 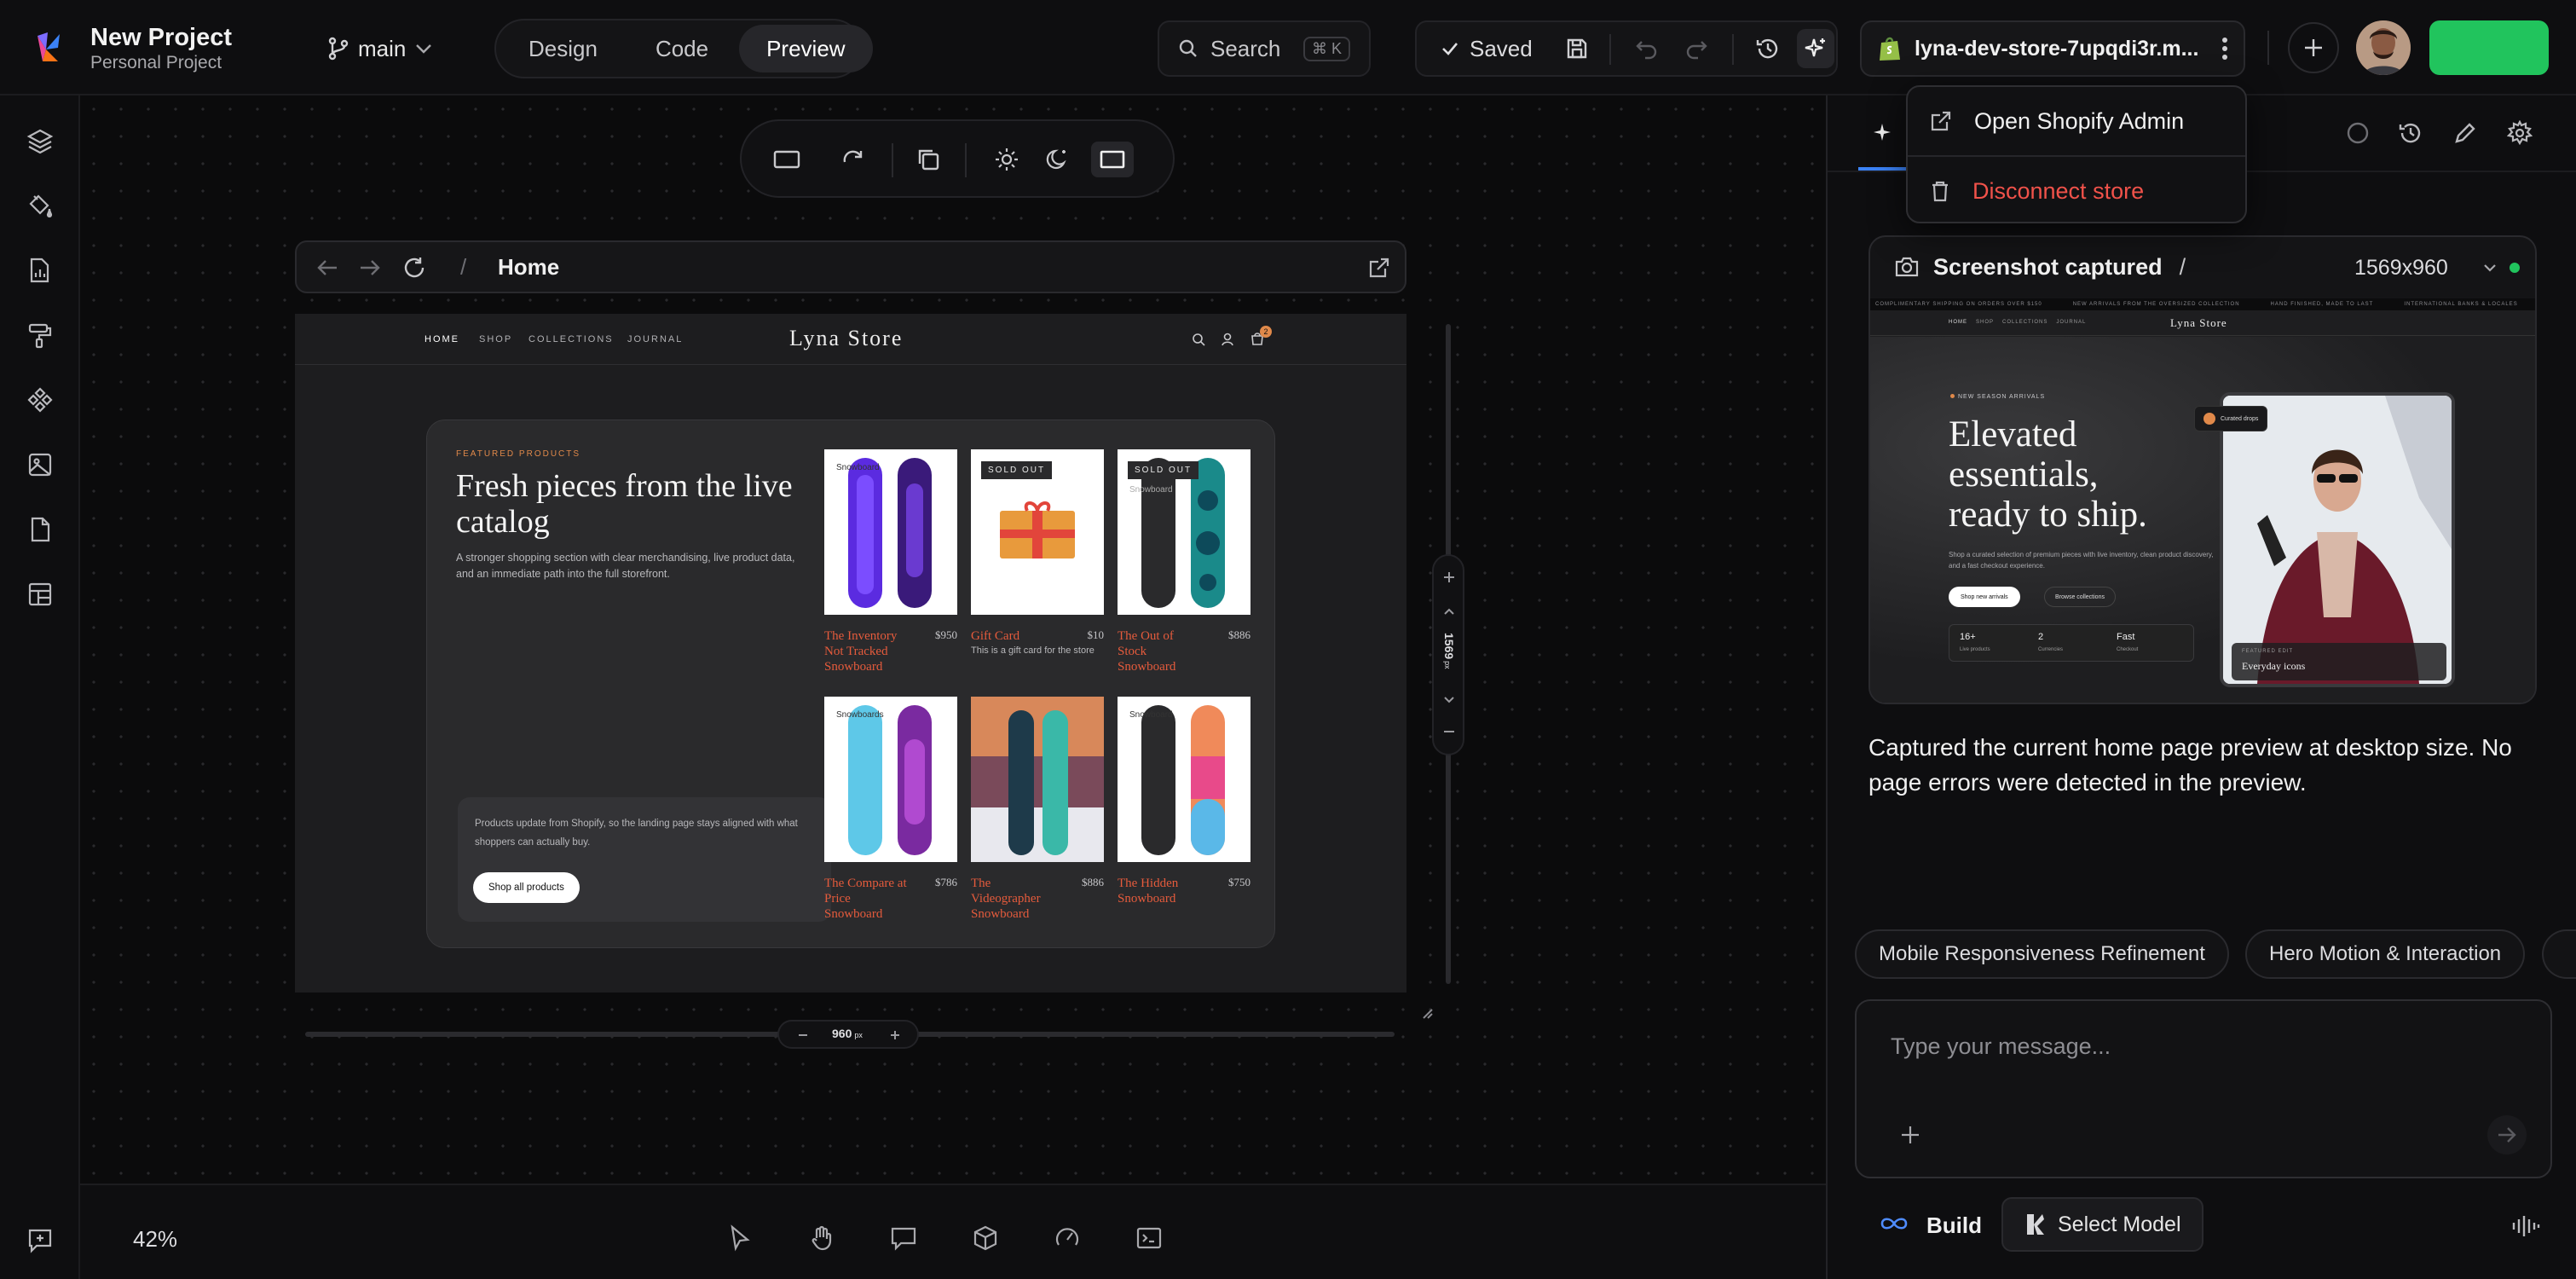 What do you see at coordinates (682, 48) in the screenshot?
I see `tab-code: Code` at bounding box center [682, 48].